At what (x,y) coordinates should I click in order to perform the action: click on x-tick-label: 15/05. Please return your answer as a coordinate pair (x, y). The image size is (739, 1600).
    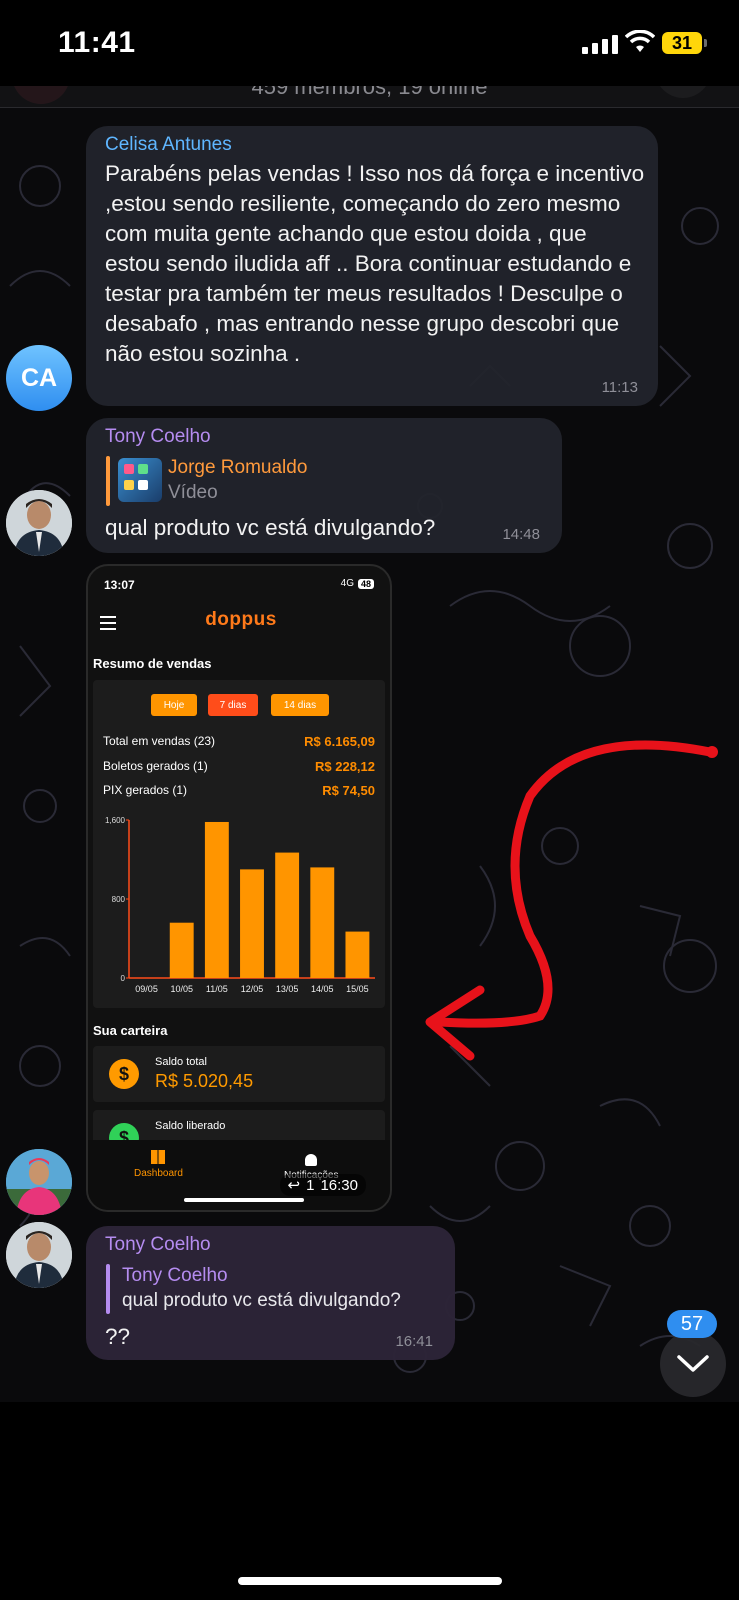
    Looking at the image, I should click on (357, 989).